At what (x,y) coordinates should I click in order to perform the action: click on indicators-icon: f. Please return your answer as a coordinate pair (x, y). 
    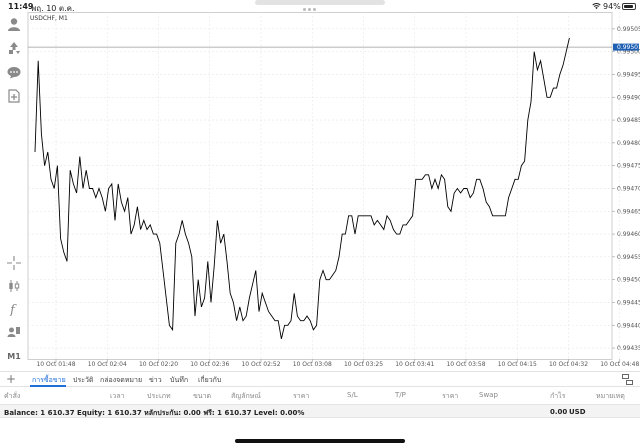
    Looking at the image, I should click on (14, 309).